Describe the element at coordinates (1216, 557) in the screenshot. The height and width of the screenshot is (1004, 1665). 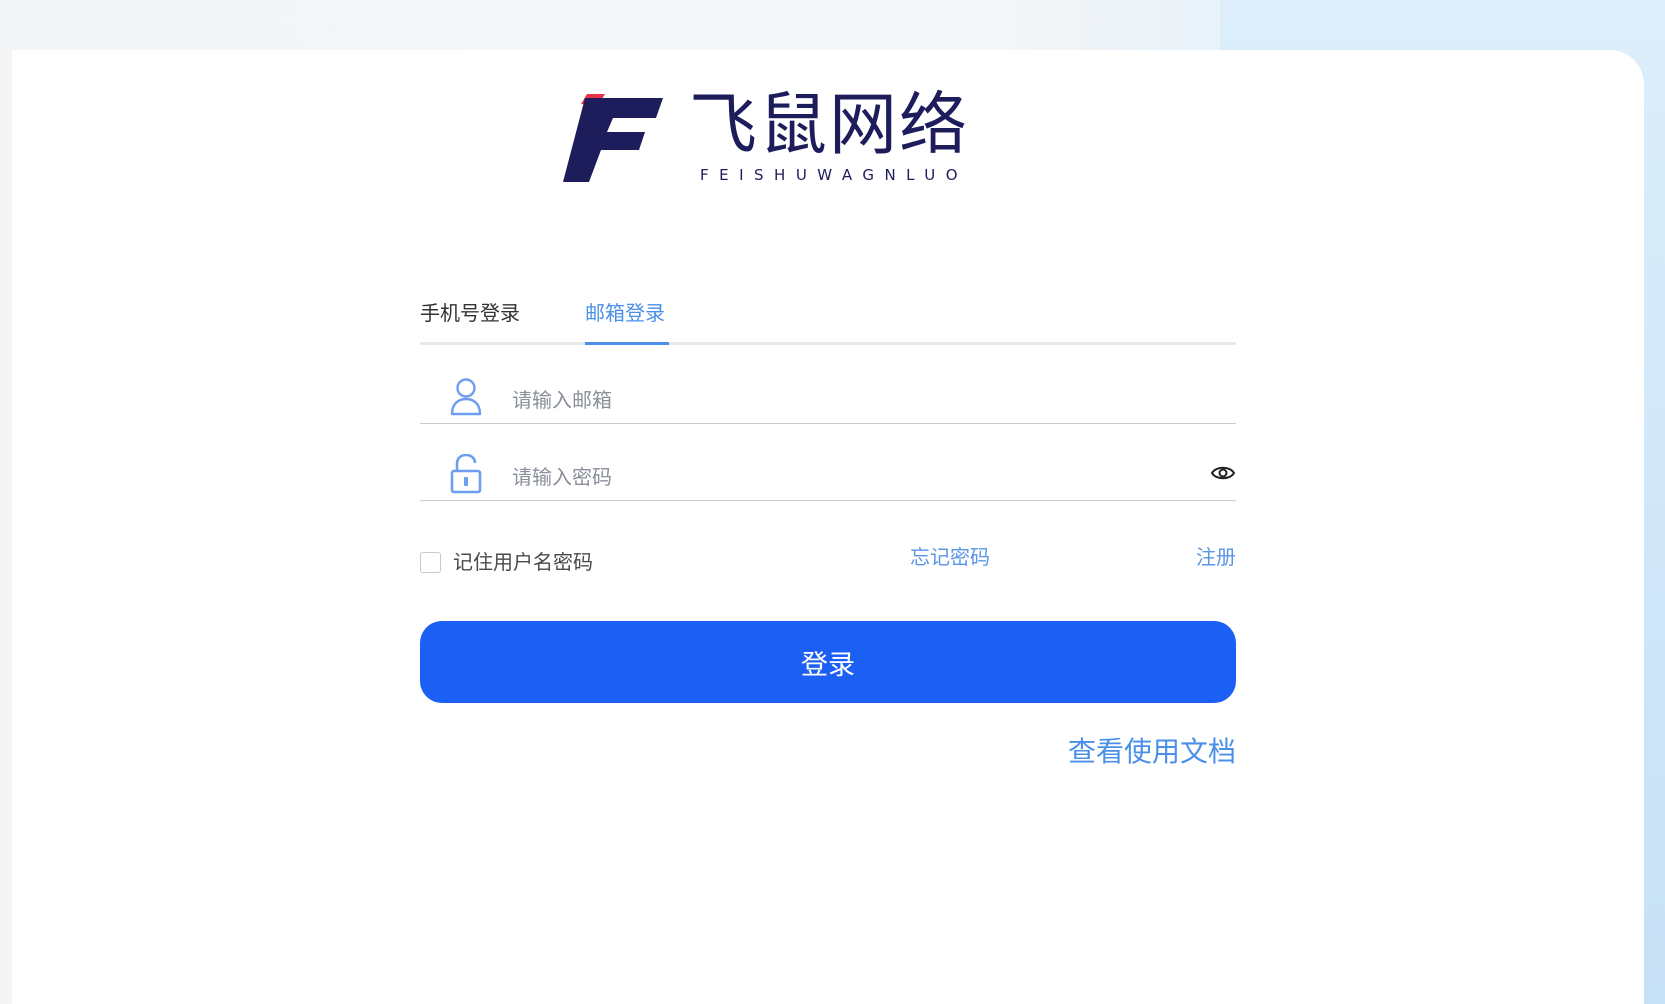
I see `register-link: 注册` at that location.